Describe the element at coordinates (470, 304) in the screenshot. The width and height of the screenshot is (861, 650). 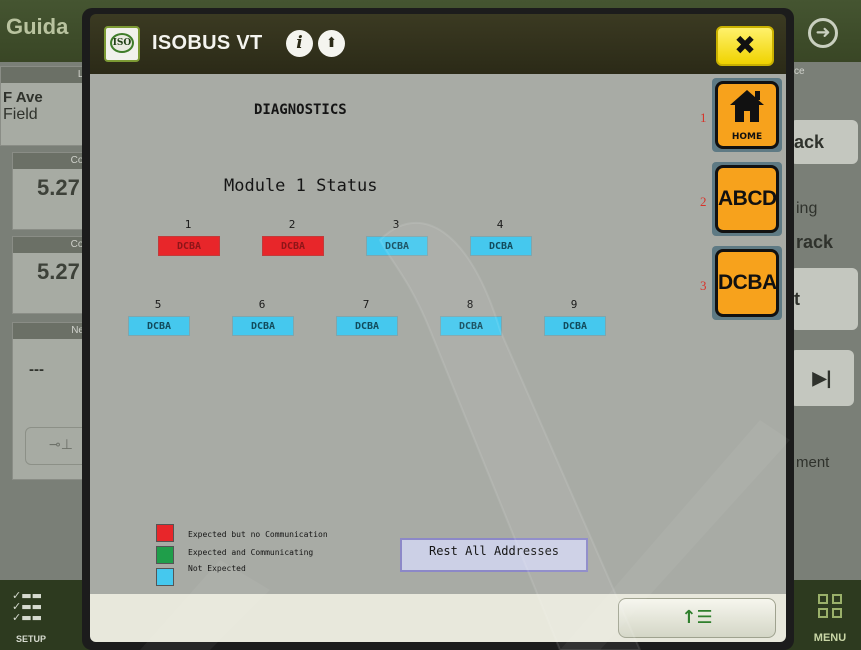
I see `address-number: 8` at that location.